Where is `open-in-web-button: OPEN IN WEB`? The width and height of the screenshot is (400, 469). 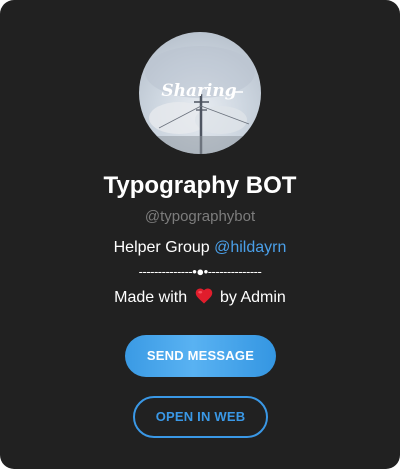
open-in-web-button: OPEN IN WEB is located at coordinates (200, 417).